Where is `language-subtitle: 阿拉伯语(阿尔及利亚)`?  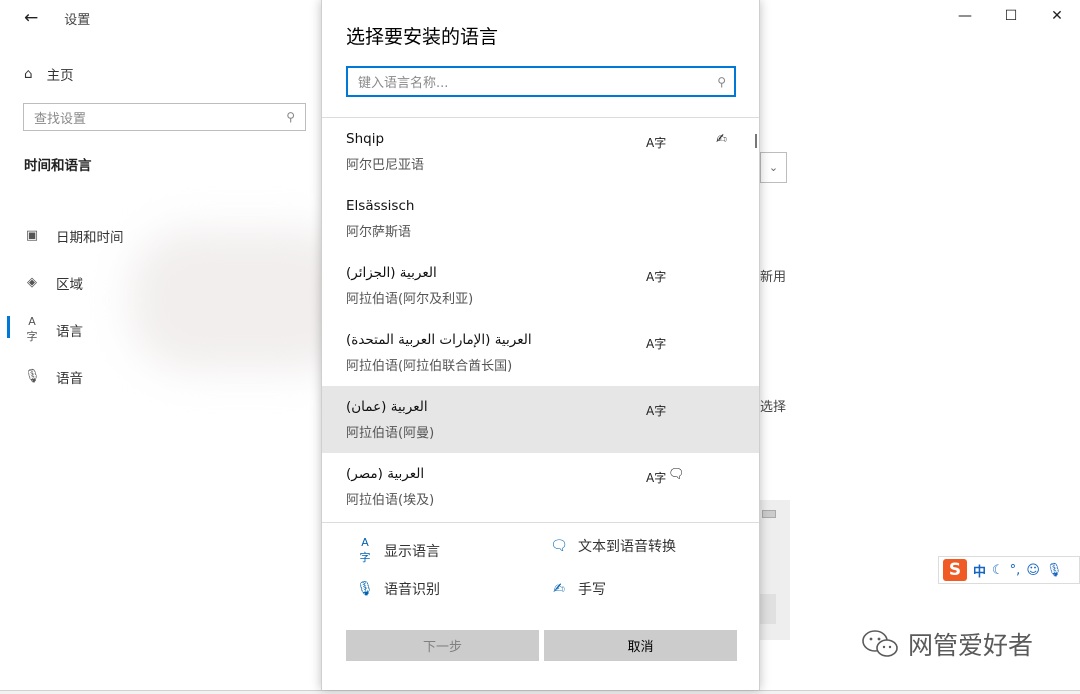
language-subtitle: 阿拉伯语(阿尔及利亚) is located at coordinates (410, 299).